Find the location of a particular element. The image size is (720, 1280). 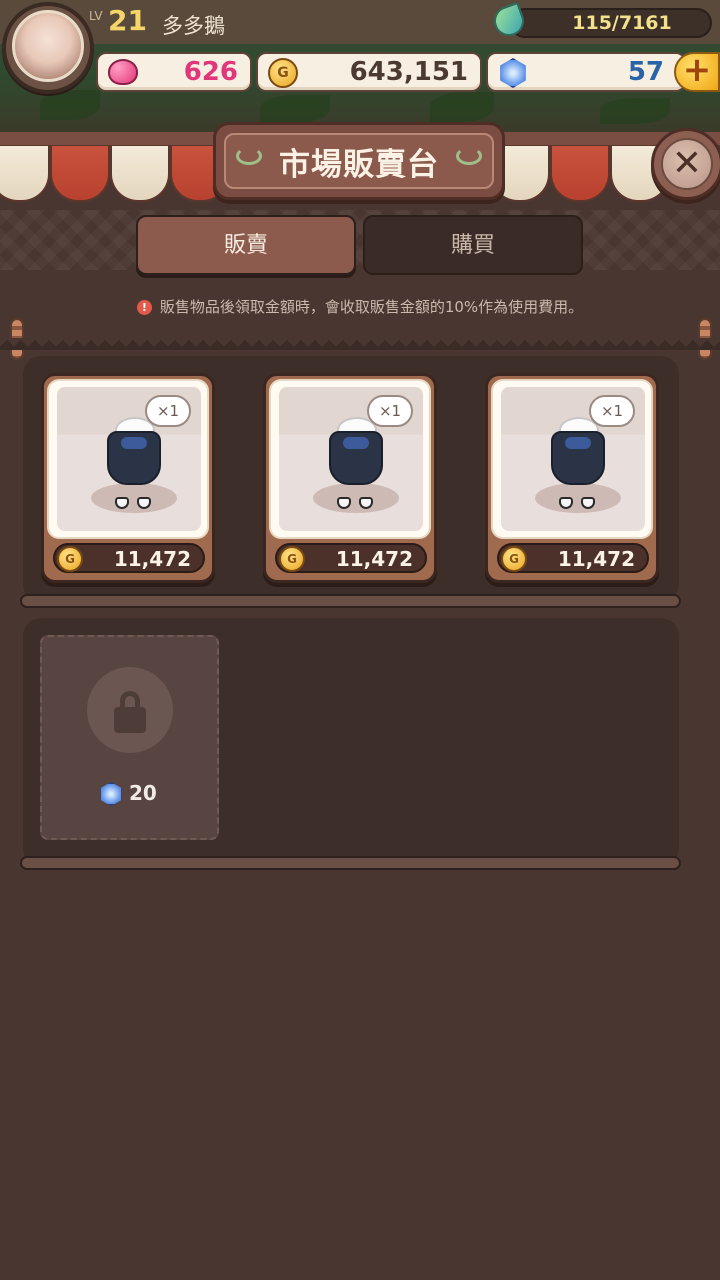

tab-buy: 購買 is located at coordinates (473, 245).